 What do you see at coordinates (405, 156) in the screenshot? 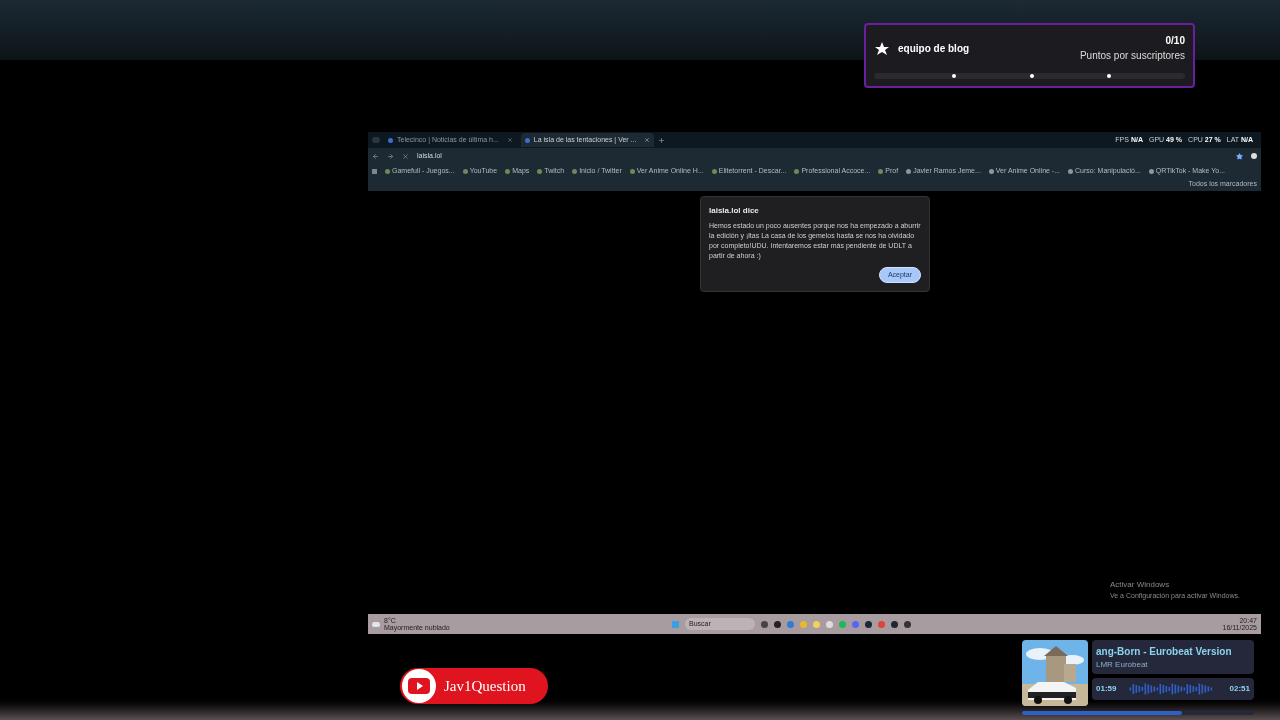
I see `stop-icon` at bounding box center [405, 156].